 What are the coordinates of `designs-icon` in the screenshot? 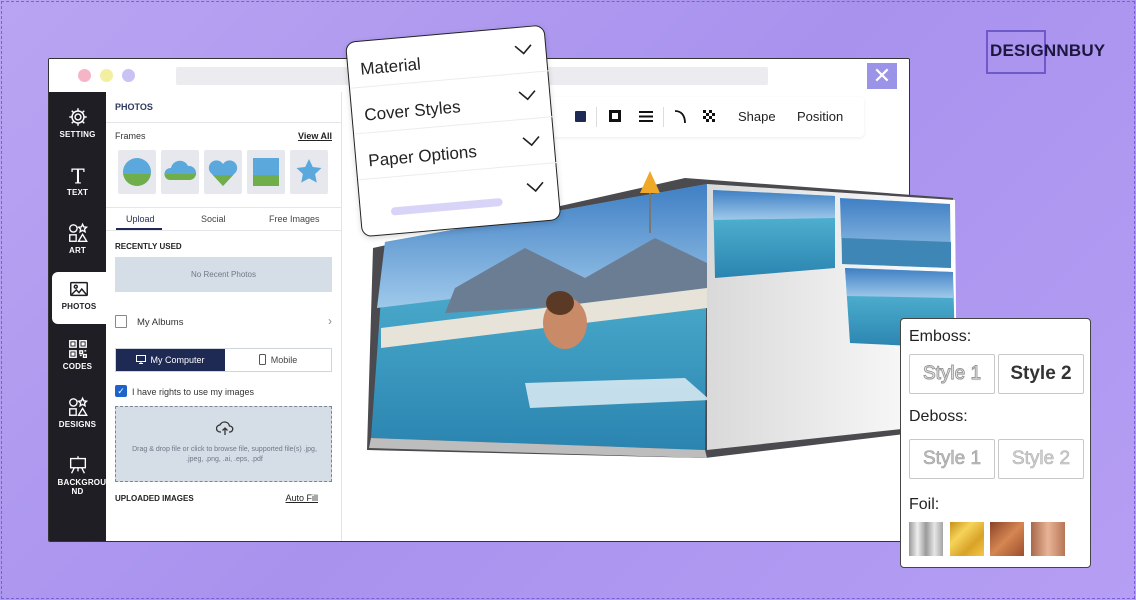 It's located at (78, 406).